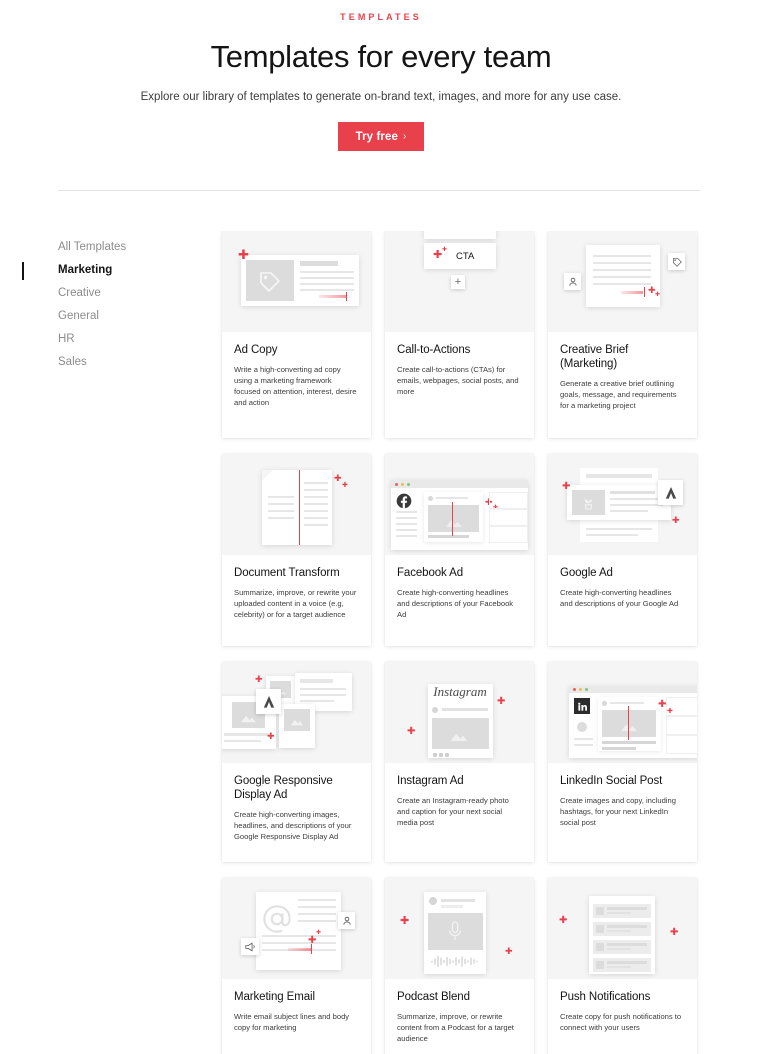 This screenshot has width=762, height=1054. What do you see at coordinates (79, 293) in the screenshot?
I see `sidebar-item-label: Creative` at bounding box center [79, 293].